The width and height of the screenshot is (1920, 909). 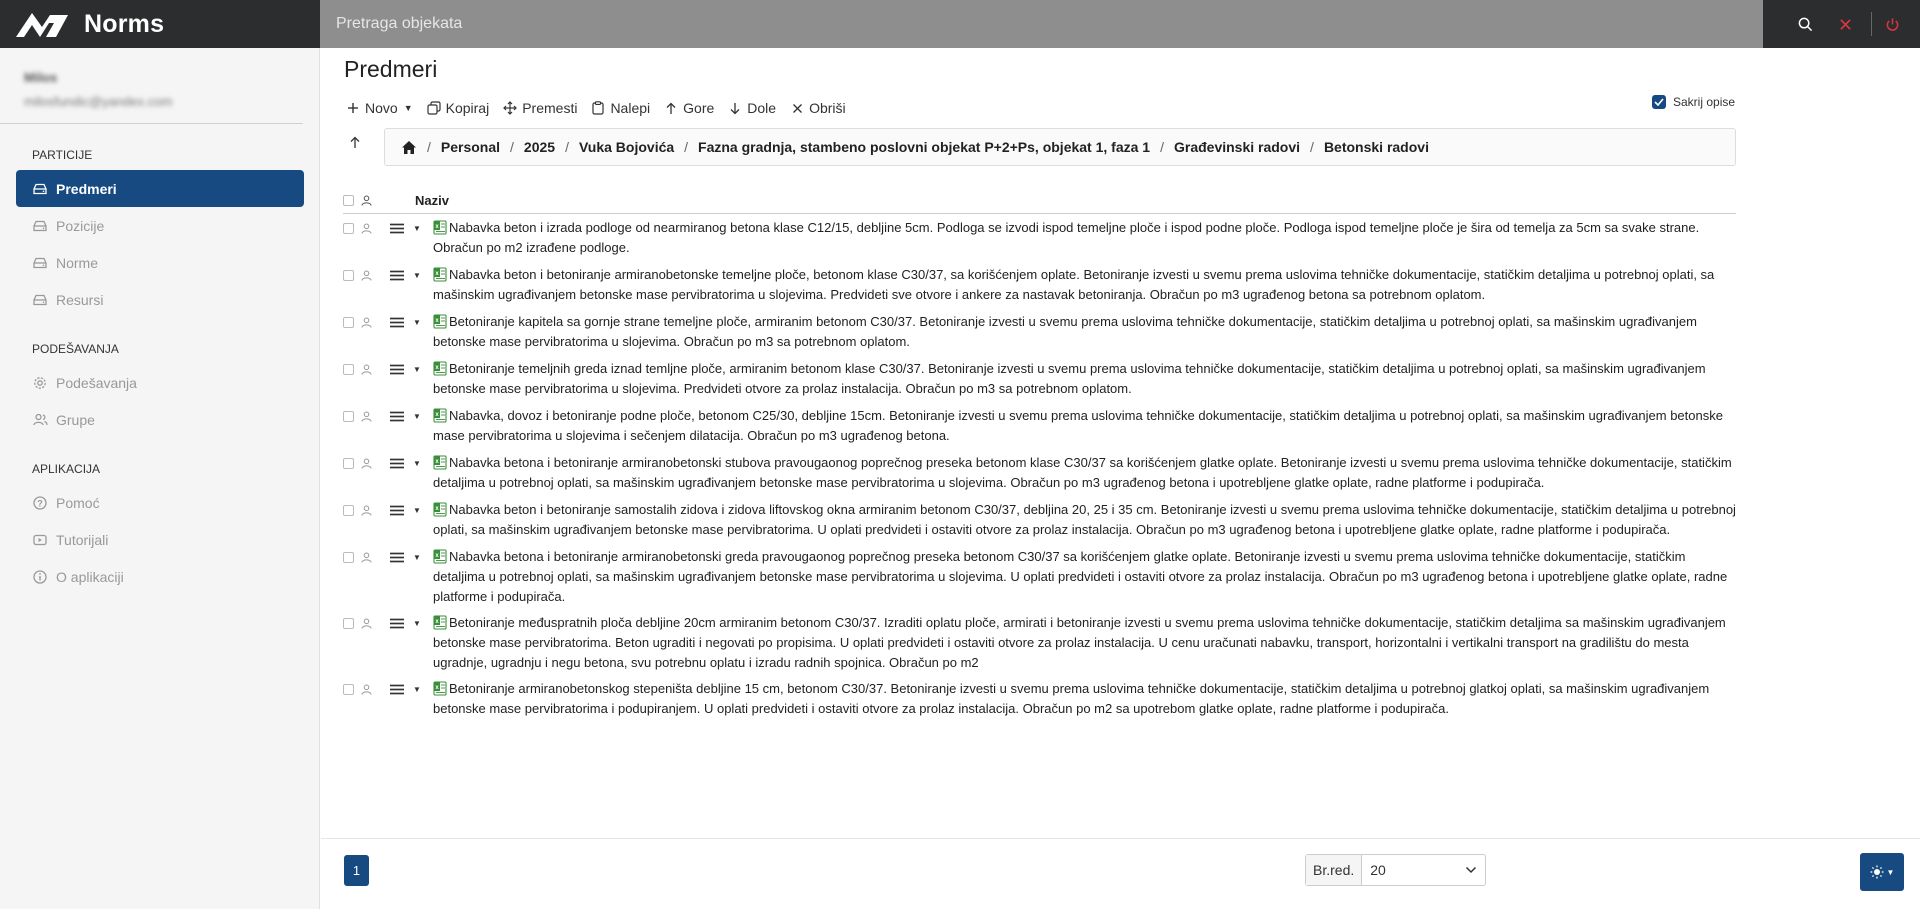 I want to click on sidebar-item-o-aplikaciji: O aplikaciji, so click(x=160, y=576).